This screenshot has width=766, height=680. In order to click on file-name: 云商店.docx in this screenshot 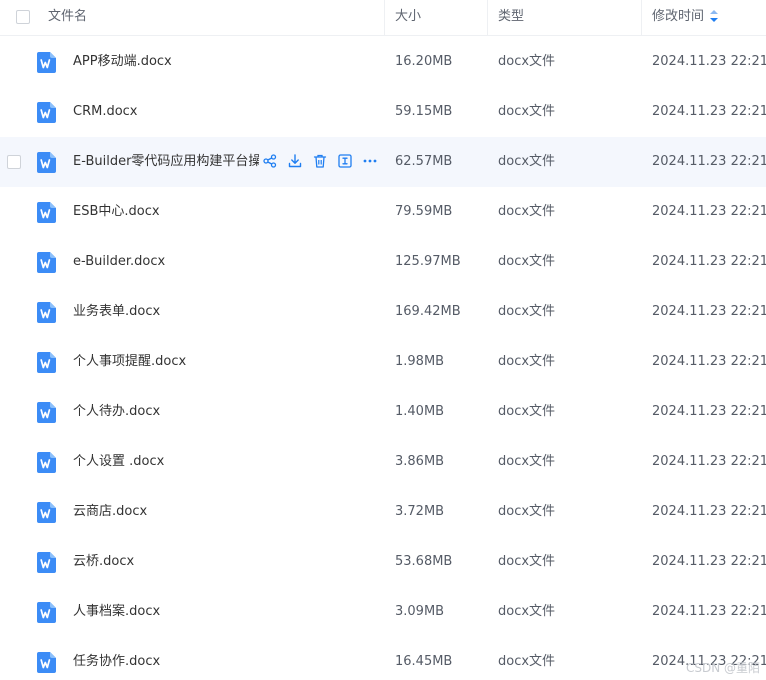, I will do `click(110, 512)`.